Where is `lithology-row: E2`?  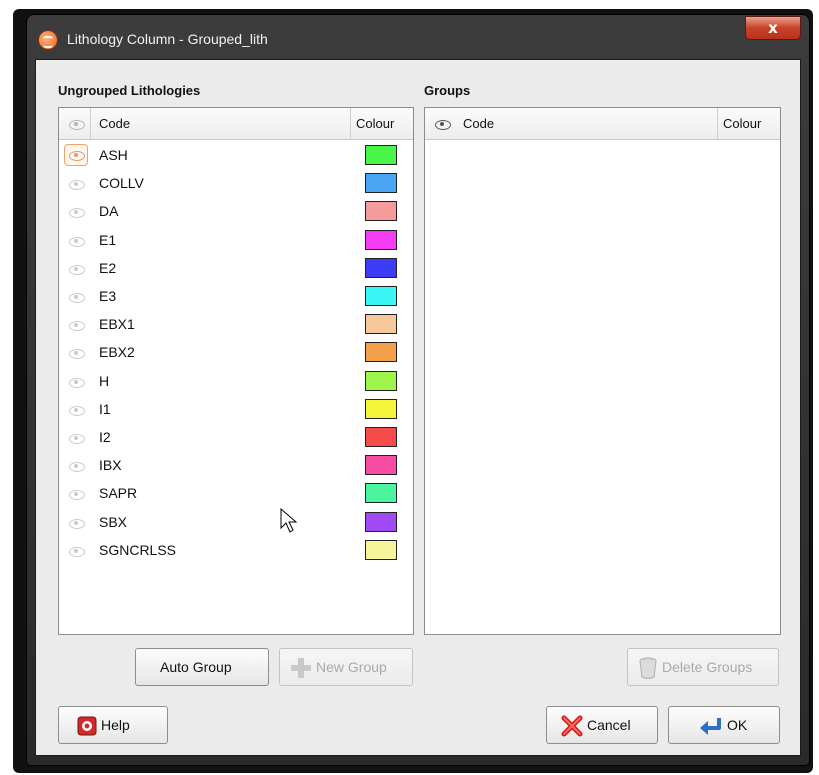
lithology-row: E2 is located at coordinates (236, 268).